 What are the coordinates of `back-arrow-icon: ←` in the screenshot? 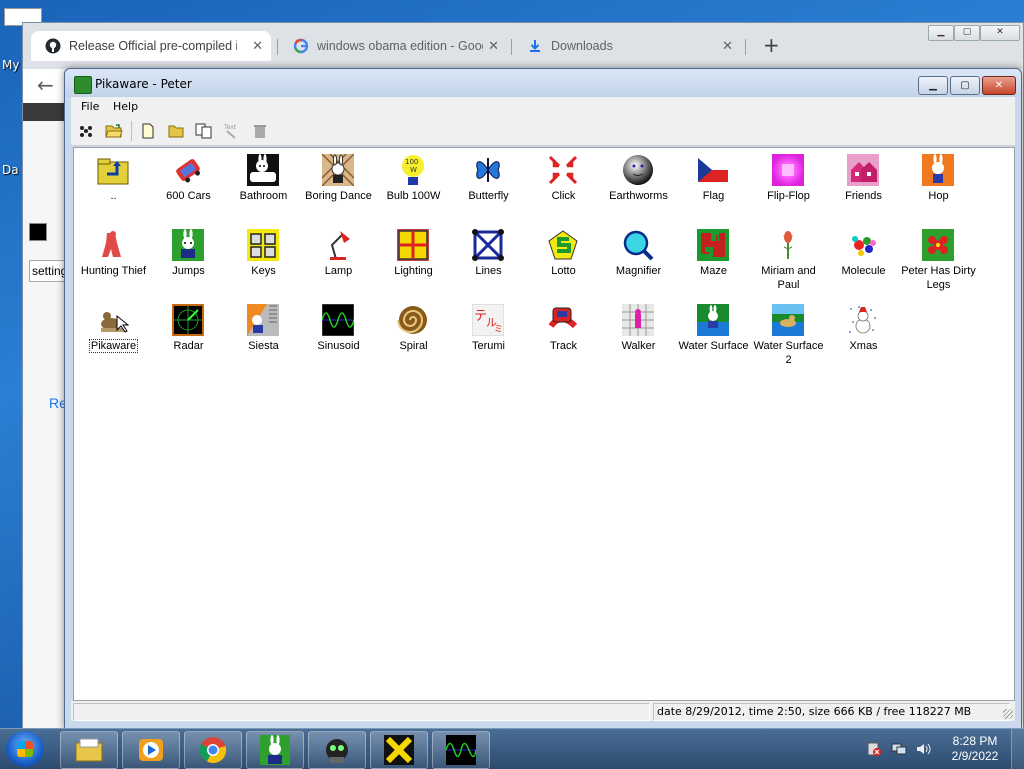 It's located at (45, 85).